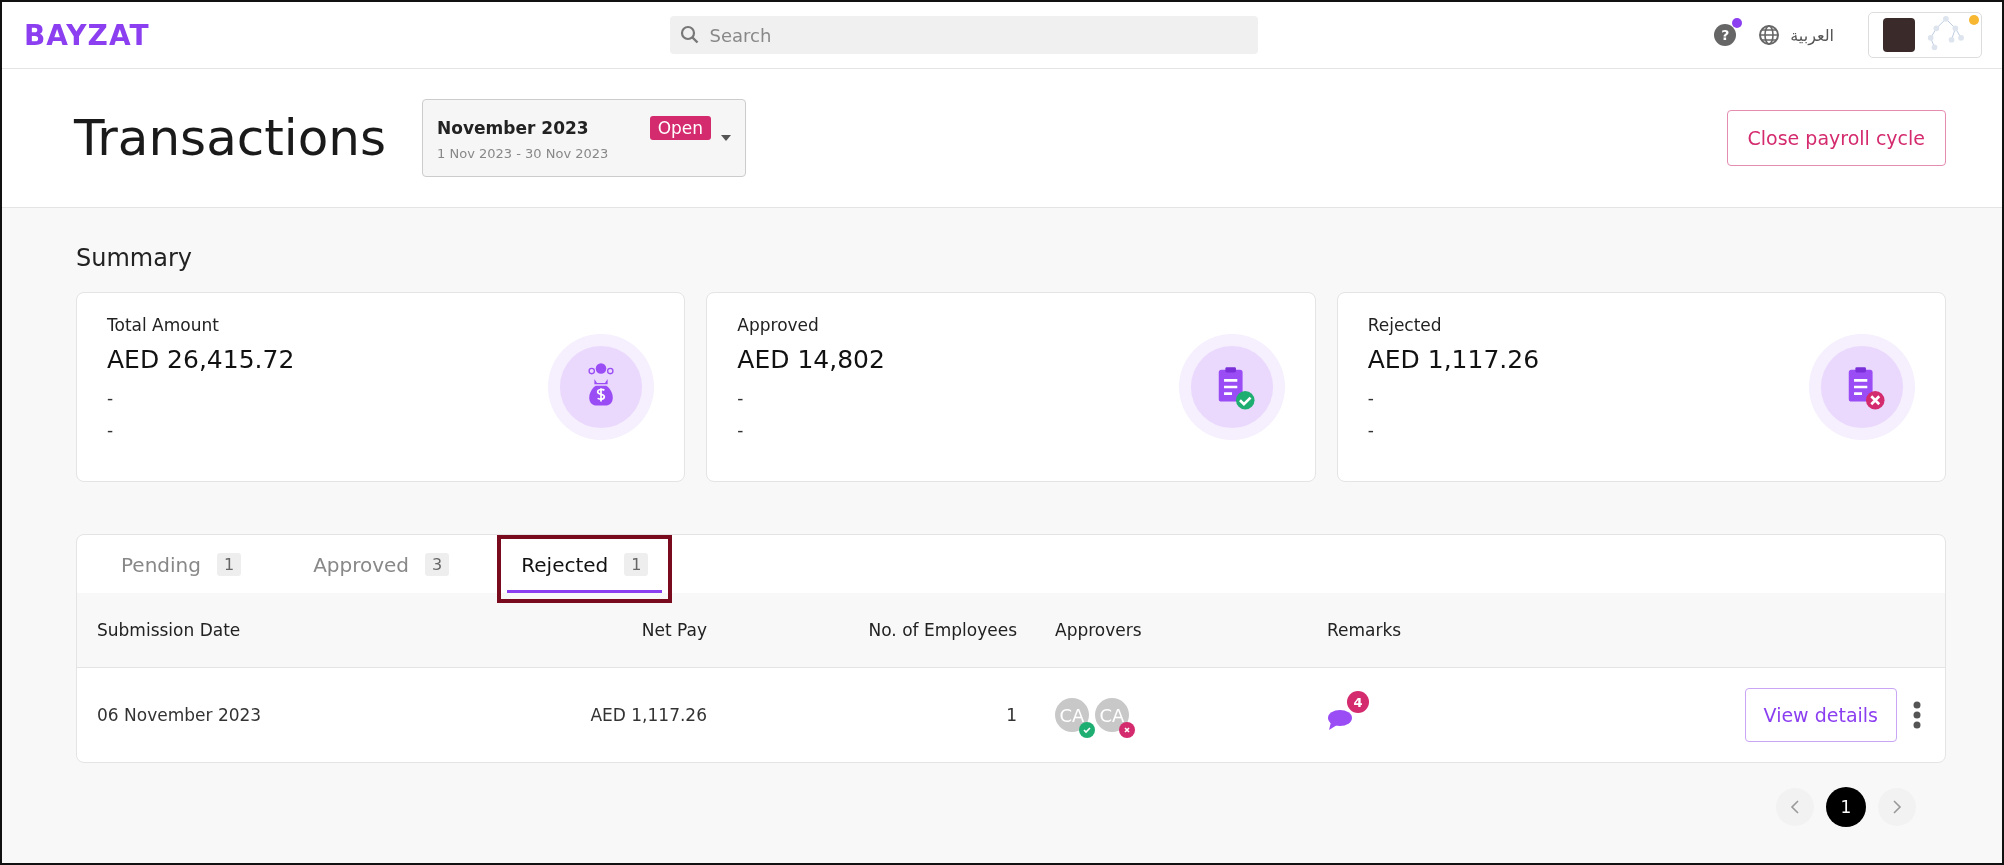  I want to click on tab: Approved 3, so click(381, 566).